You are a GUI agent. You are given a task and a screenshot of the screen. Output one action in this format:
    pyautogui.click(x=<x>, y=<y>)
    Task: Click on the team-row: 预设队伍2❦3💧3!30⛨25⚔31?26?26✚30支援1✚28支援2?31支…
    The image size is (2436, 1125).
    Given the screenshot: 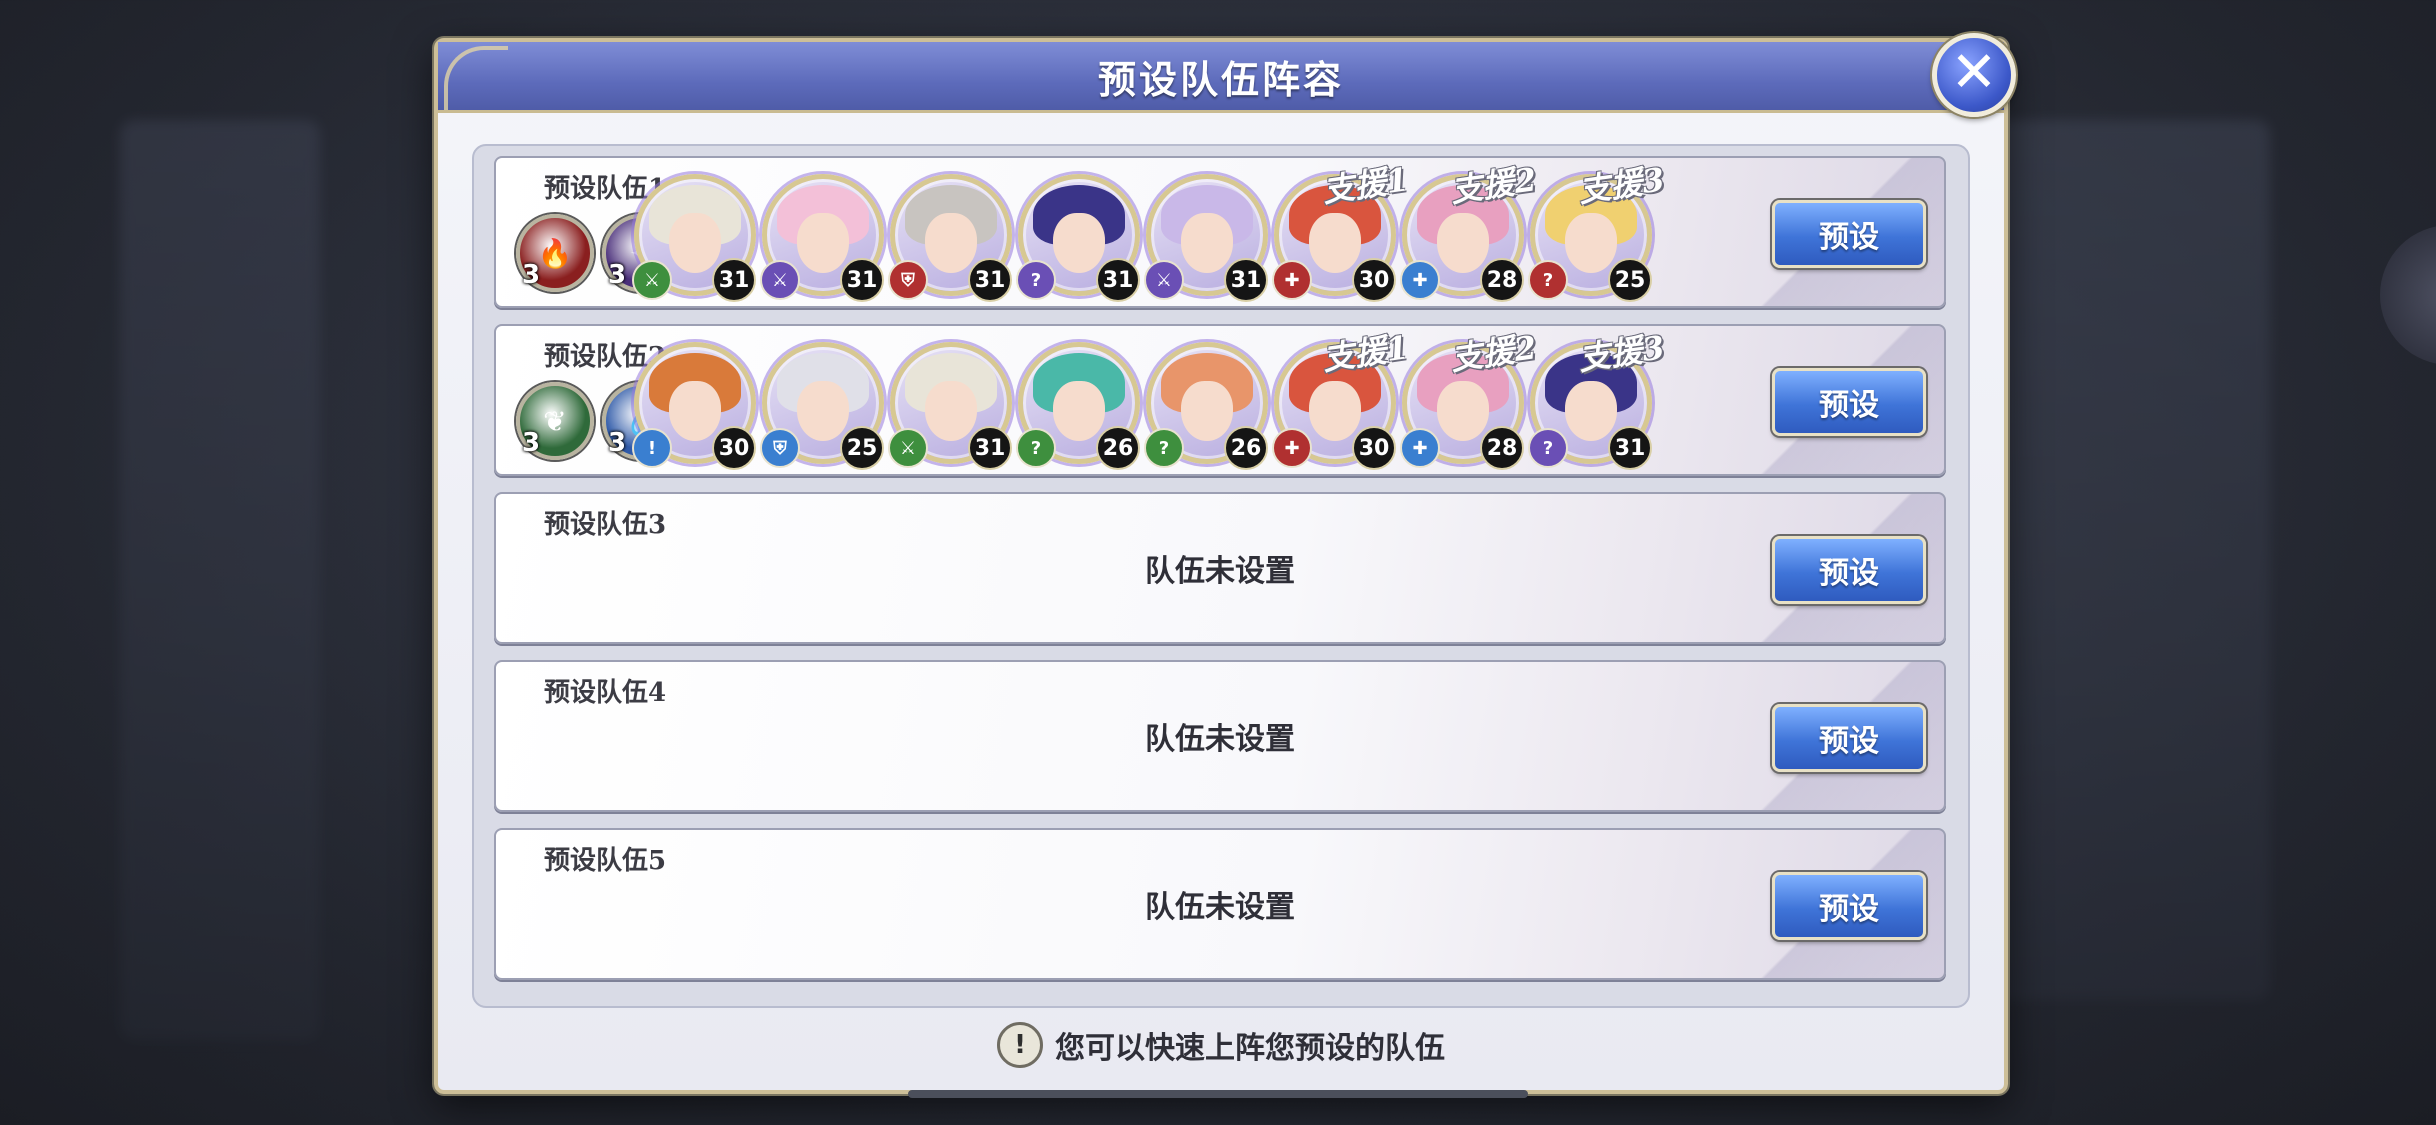 What is the action you would take?
    pyautogui.click(x=1220, y=400)
    